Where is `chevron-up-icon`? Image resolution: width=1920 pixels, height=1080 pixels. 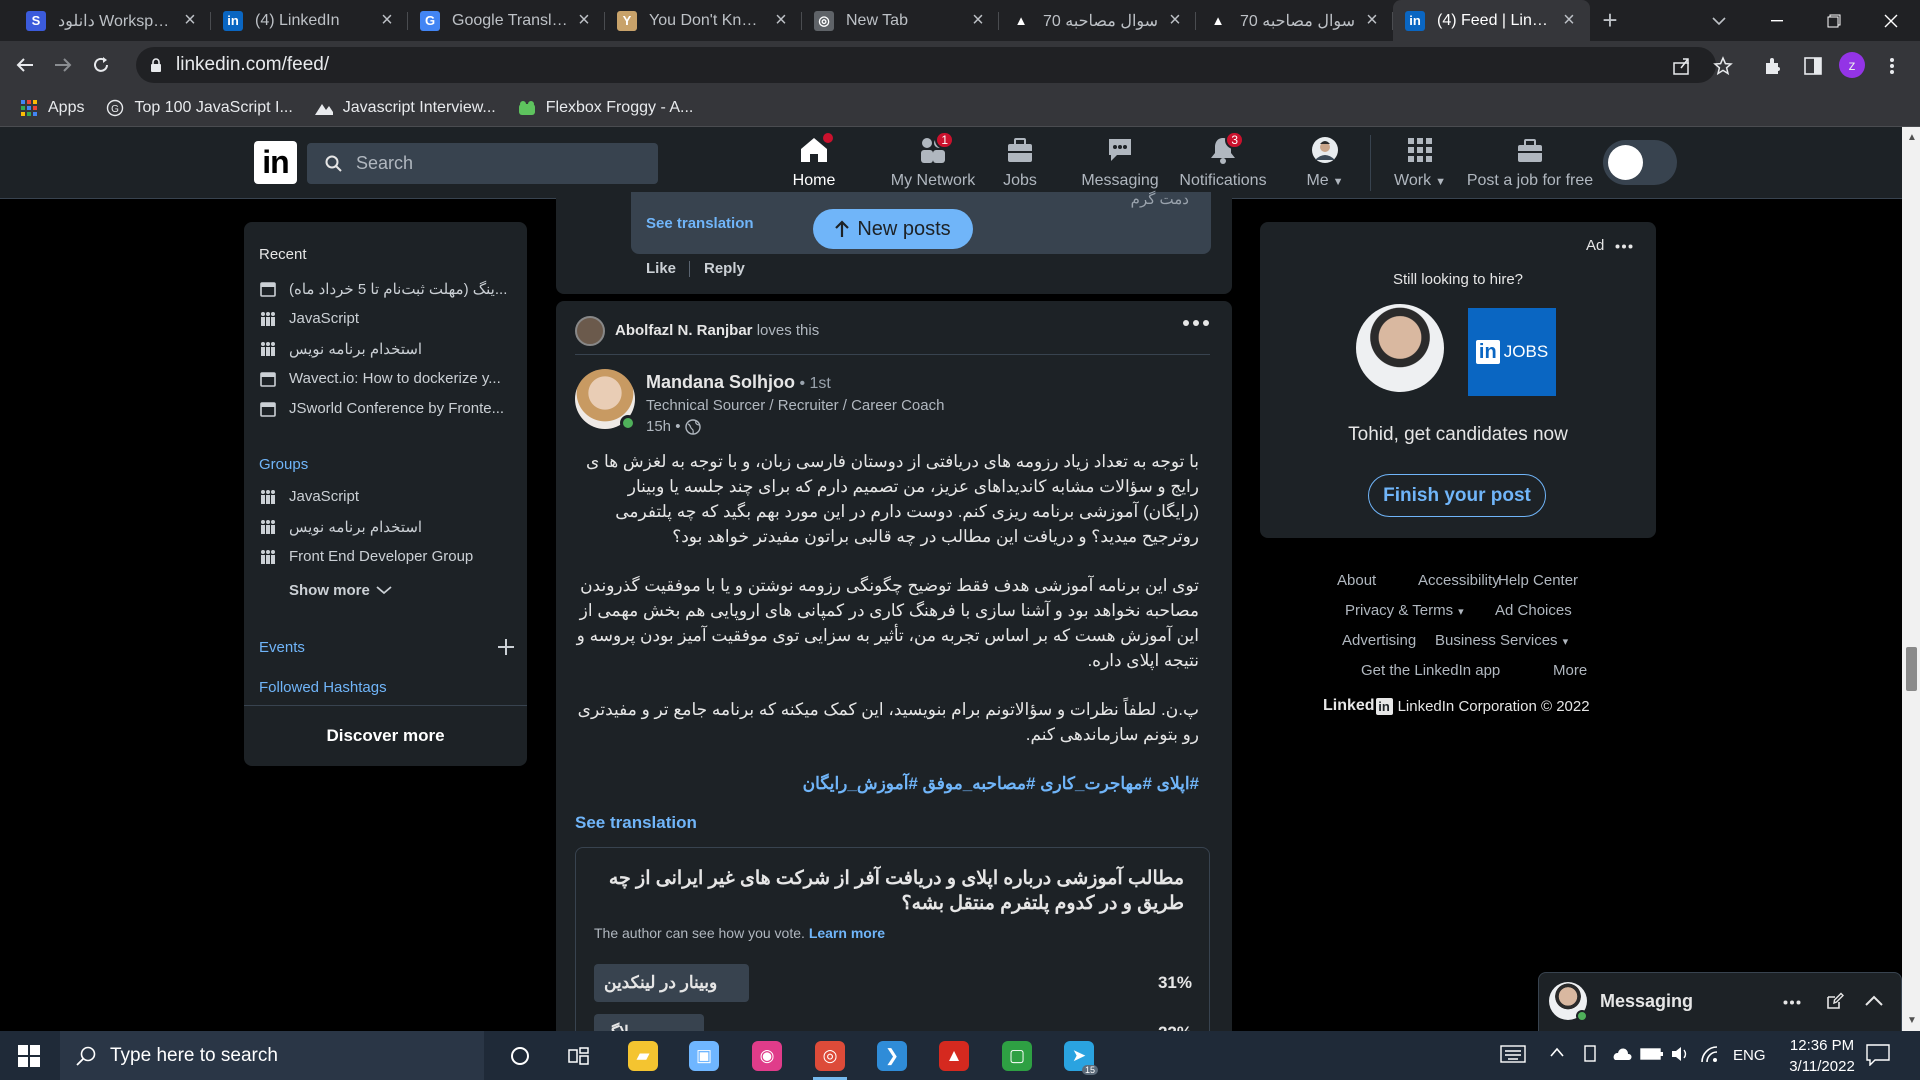 chevron-up-icon is located at coordinates (1874, 1000).